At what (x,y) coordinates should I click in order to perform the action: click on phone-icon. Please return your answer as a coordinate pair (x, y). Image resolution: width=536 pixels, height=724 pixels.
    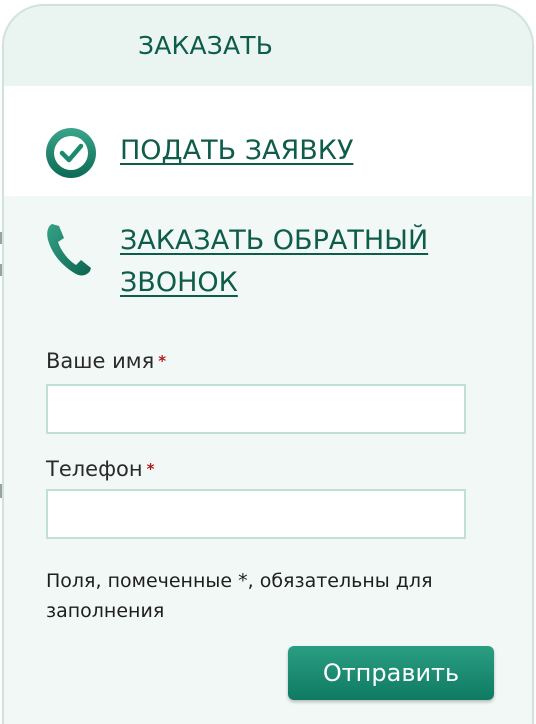
    Looking at the image, I should click on (69, 251).